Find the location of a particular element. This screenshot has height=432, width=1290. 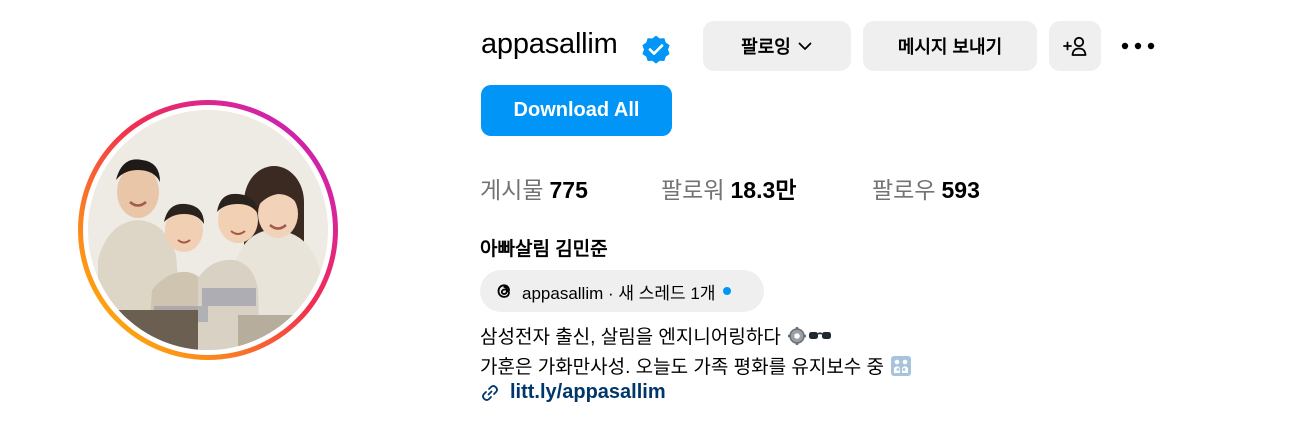

threads-badge: appasallim · 새 스레드 1개 is located at coordinates (622, 291).